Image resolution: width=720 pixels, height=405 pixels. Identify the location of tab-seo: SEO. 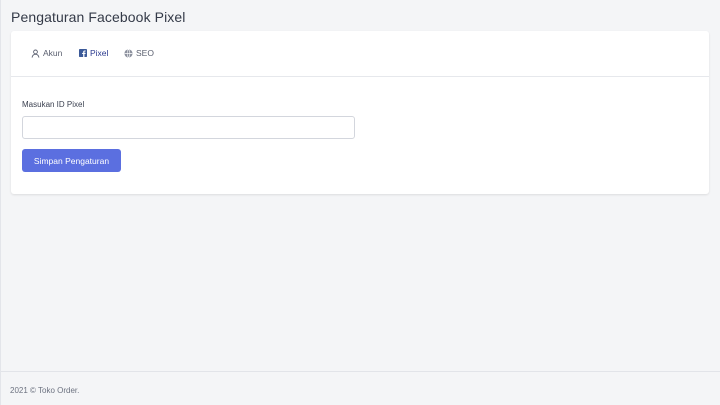
(139, 53).